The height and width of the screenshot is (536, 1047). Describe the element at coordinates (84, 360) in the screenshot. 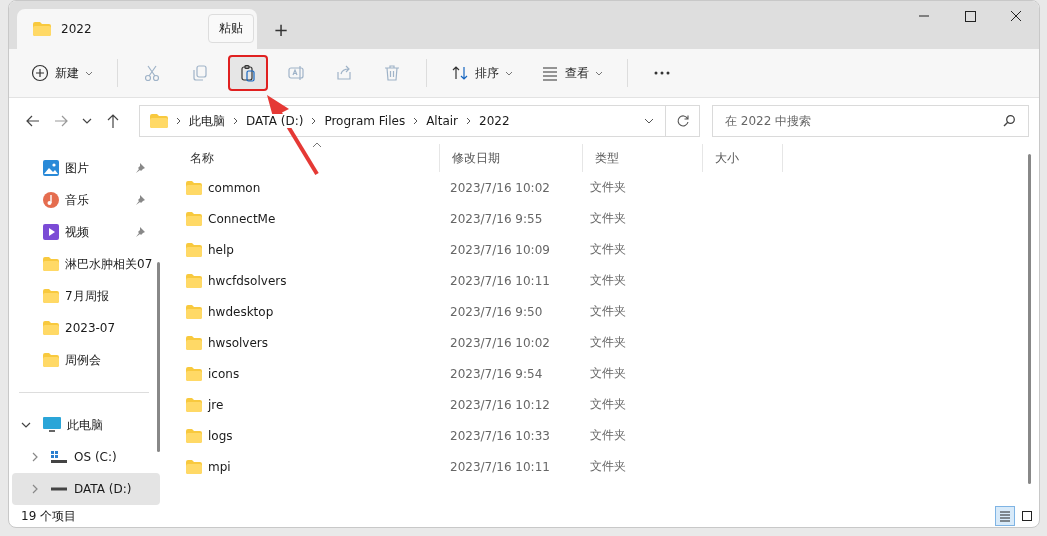

I see `sidebar-item: 周例会` at that location.